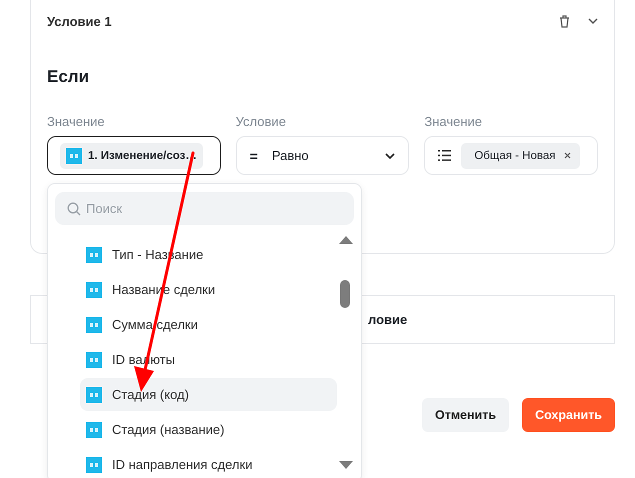  What do you see at coordinates (445, 155) in the screenshot?
I see `list-icon` at bounding box center [445, 155].